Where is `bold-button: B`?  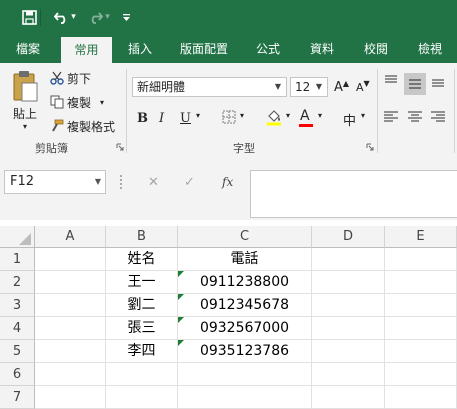 bold-button: B is located at coordinates (142, 118).